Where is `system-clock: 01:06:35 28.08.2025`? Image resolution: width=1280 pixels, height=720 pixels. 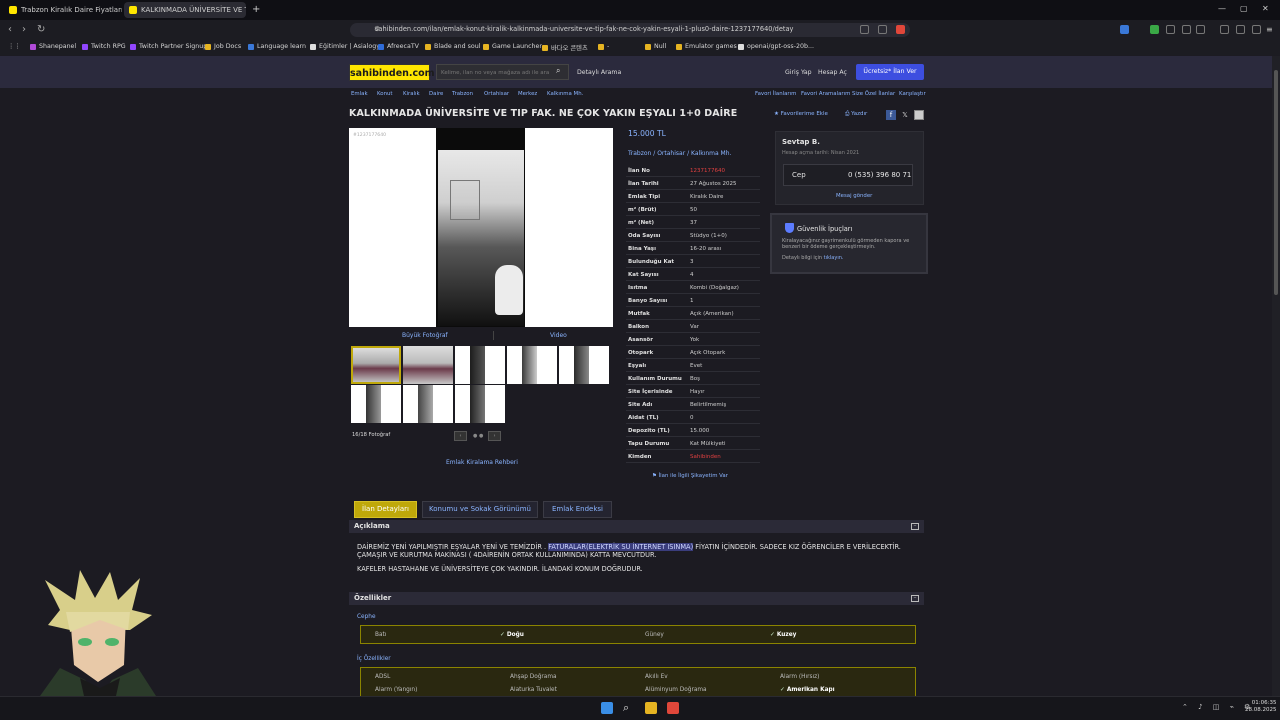 system-clock: 01:06:35 28.08.2025 is located at coordinates (1261, 707).